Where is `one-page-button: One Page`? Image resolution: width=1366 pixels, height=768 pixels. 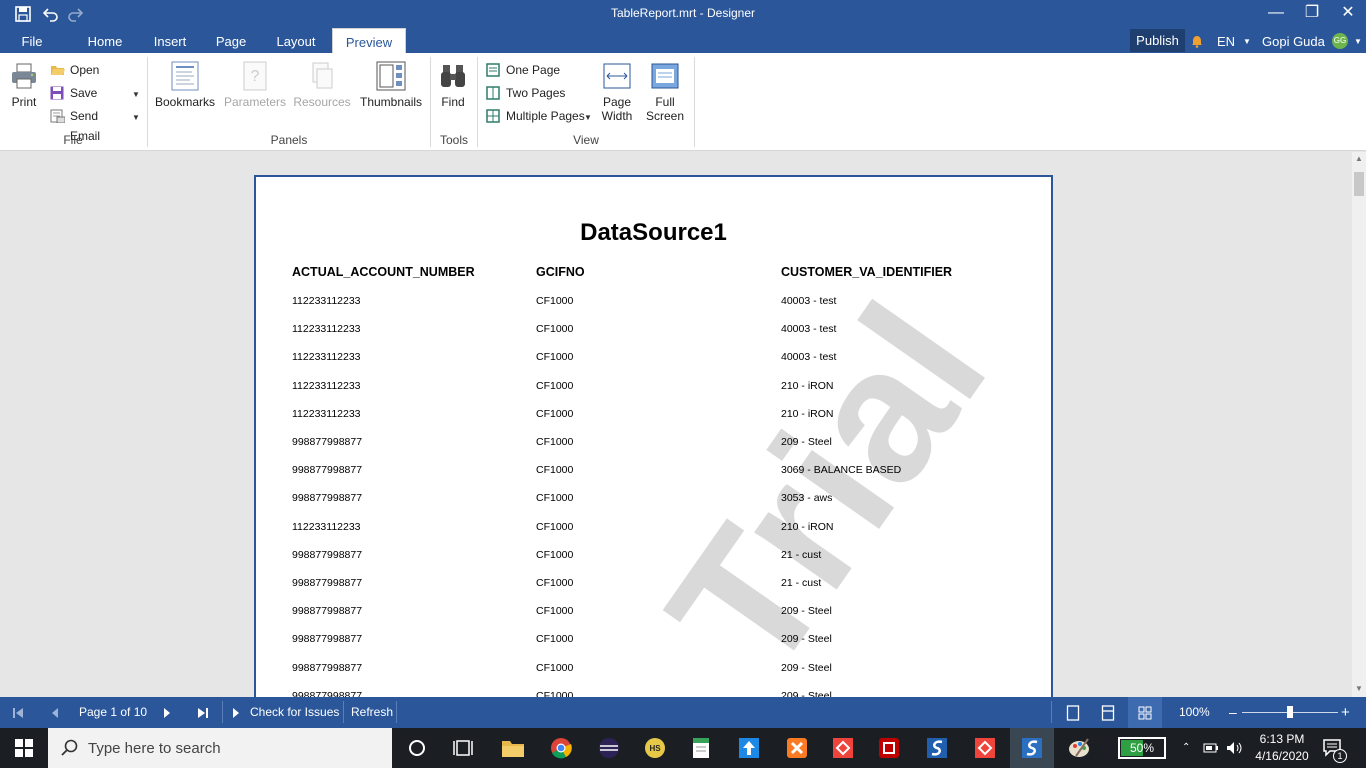 one-page-button: One Page is located at coordinates (536, 70).